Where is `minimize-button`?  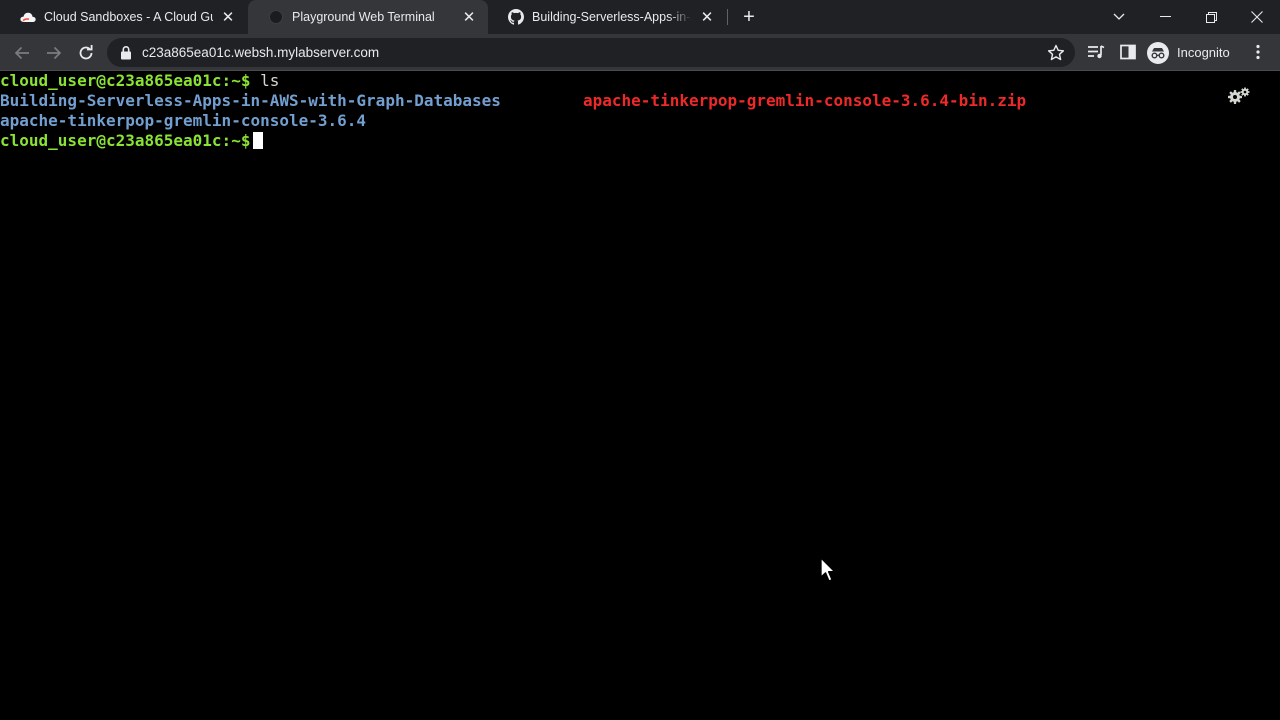 minimize-button is located at coordinates (1165, 17).